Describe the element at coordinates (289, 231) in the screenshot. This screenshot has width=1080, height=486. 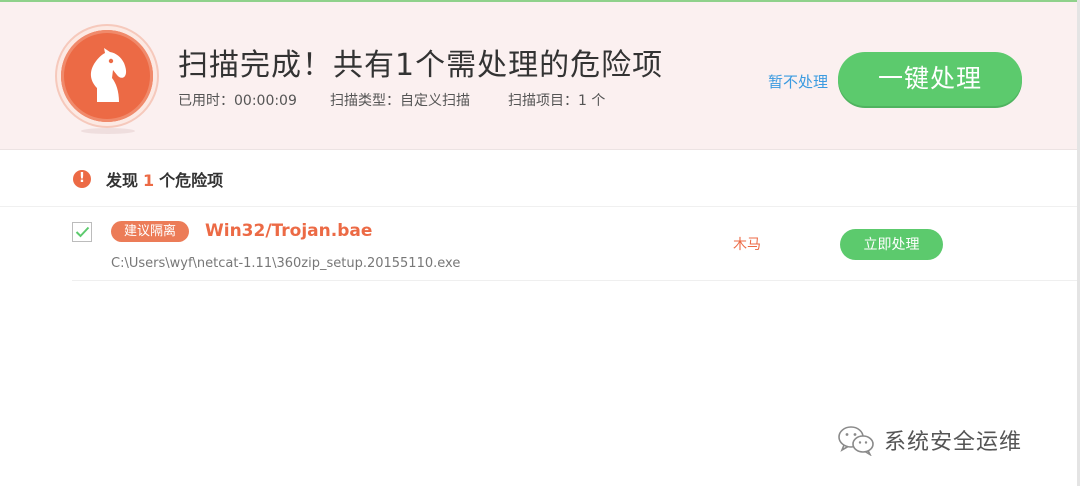
I see `threat-name: Win32/Trojan.bae` at that location.